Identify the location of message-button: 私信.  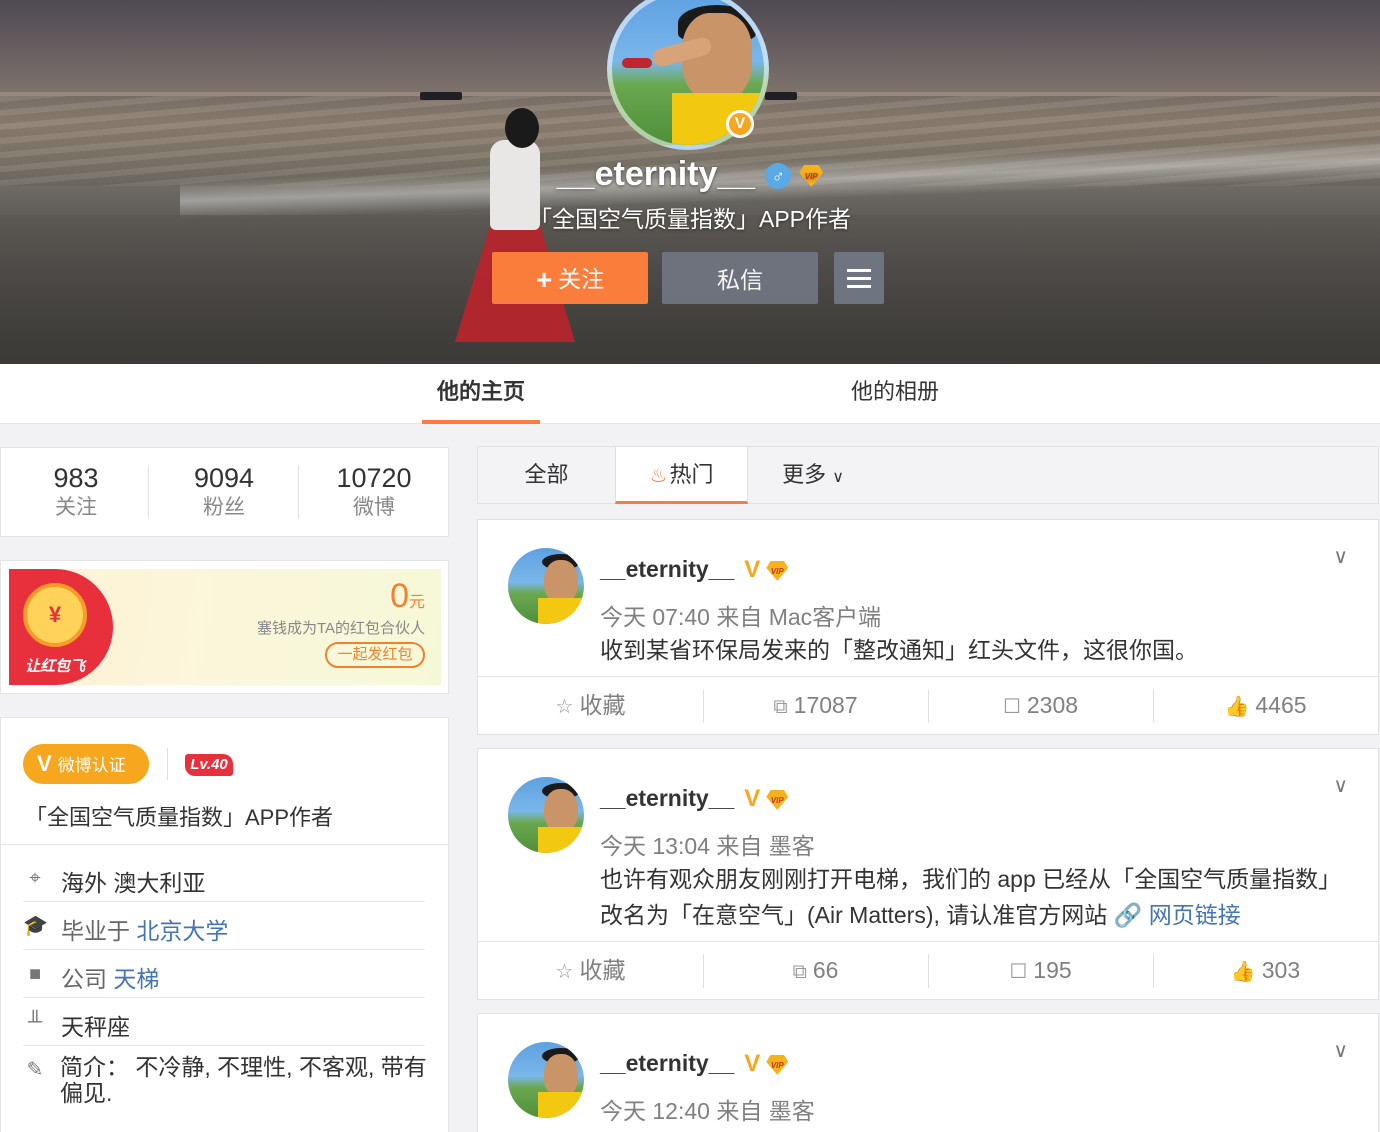
(740, 278).